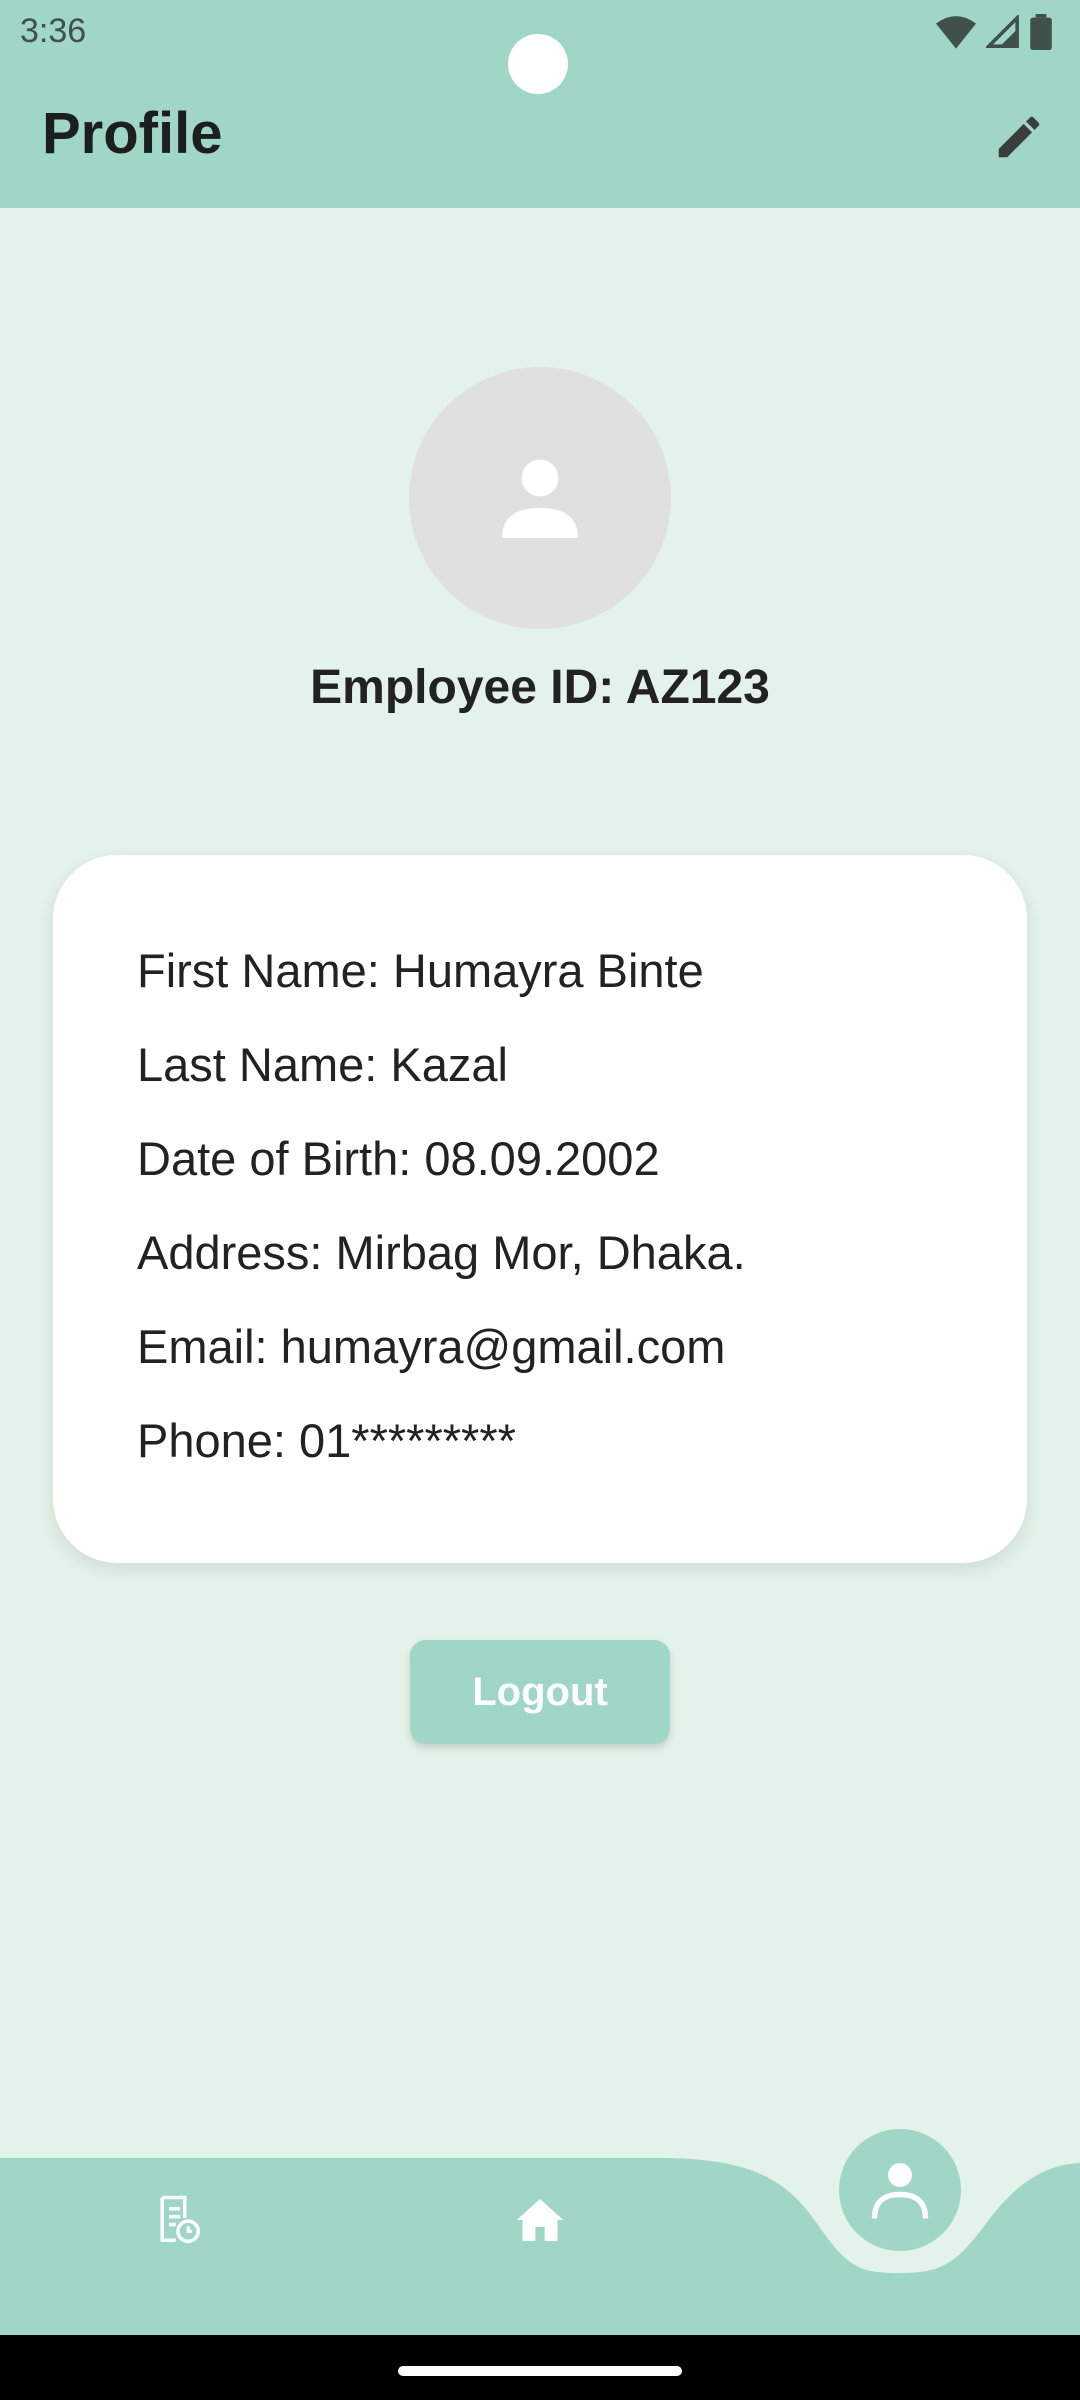 The image size is (1080, 2400). Describe the element at coordinates (132, 133) in the screenshot. I see `page-title: Profile` at that location.